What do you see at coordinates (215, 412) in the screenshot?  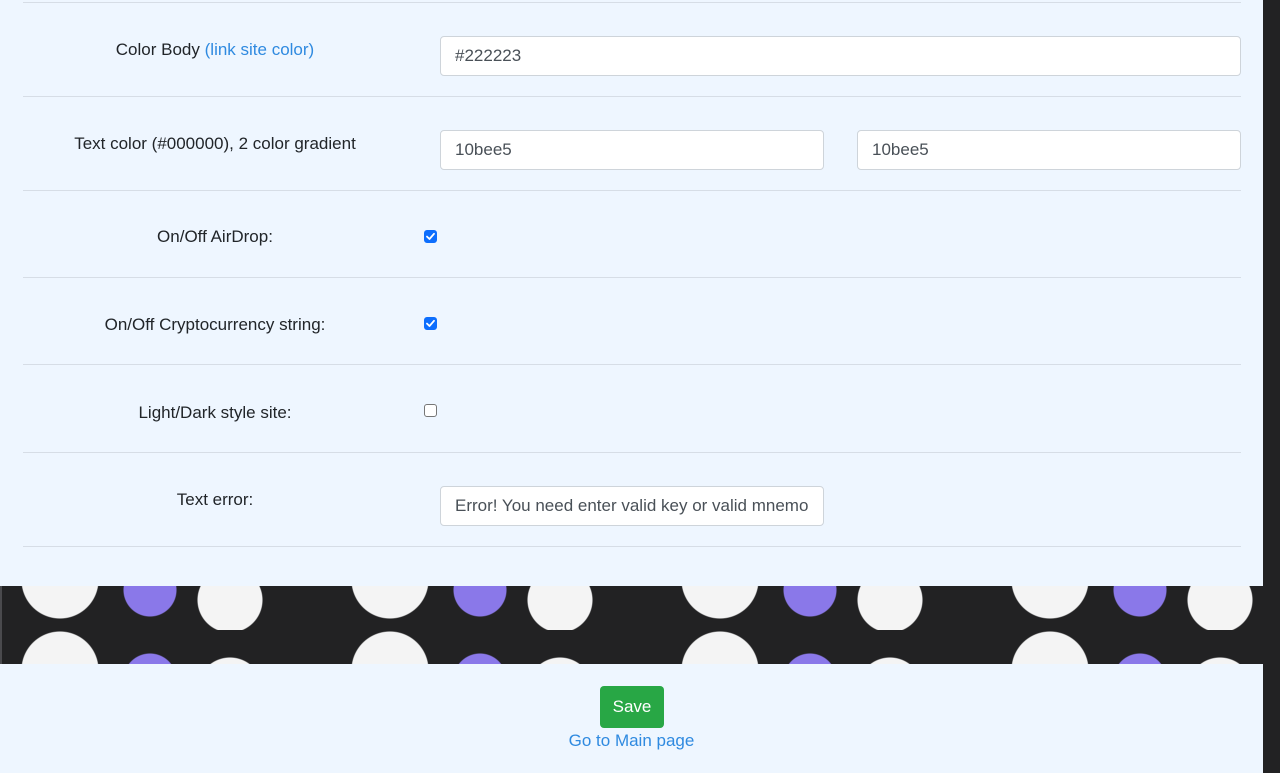 I see `light-dark-label: Light/Dark style site:` at bounding box center [215, 412].